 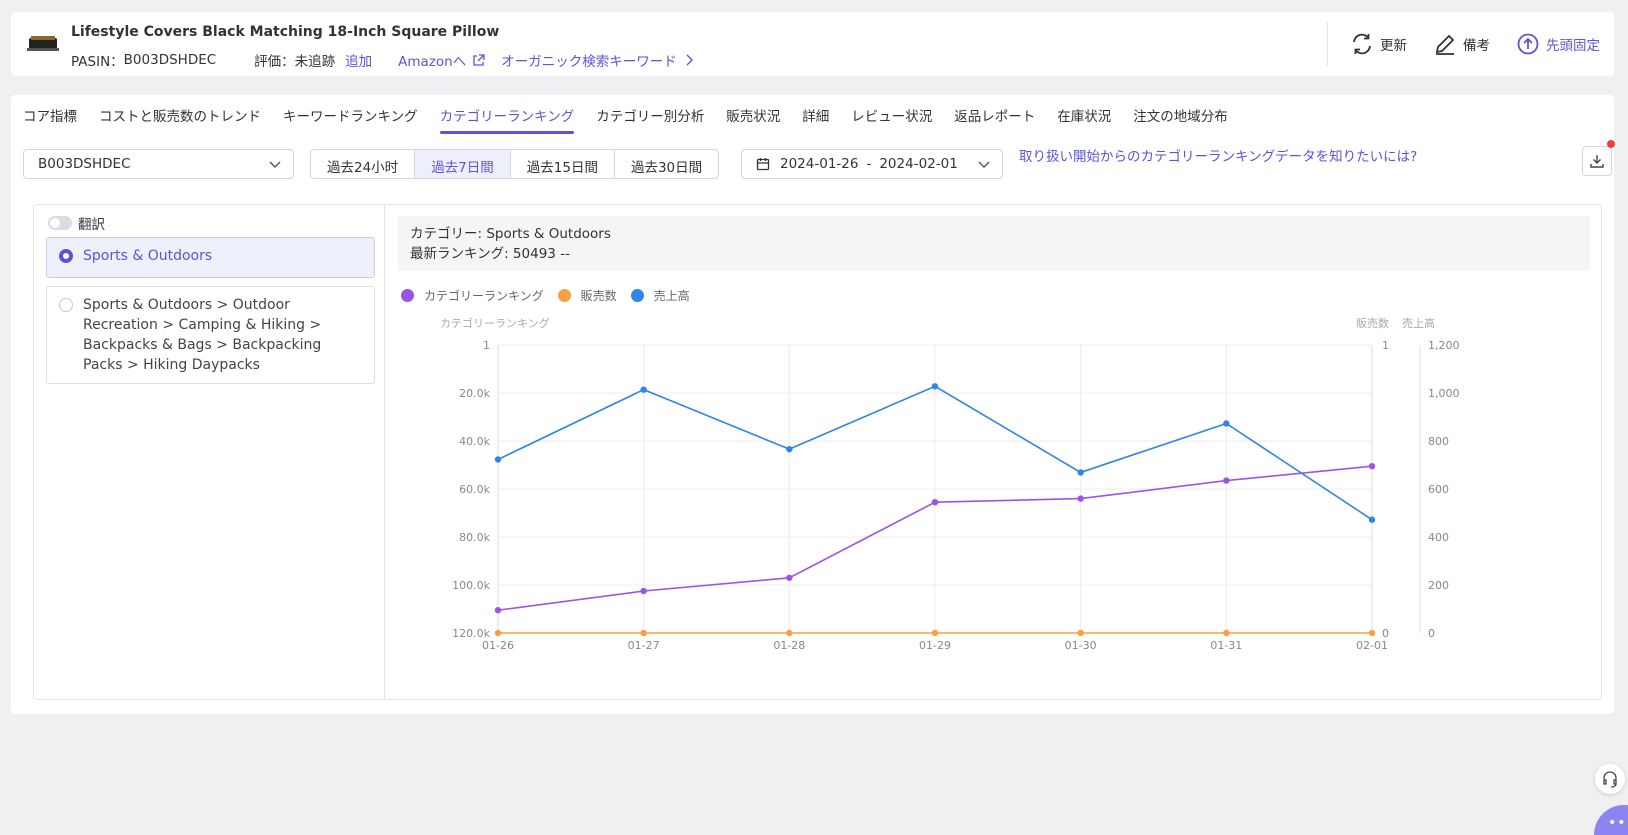 What do you see at coordinates (1218, 157) in the screenshot?
I see `category-history-help-link: 取り扱い開始からのカテゴリーランキングデータを知りたいには?` at bounding box center [1218, 157].